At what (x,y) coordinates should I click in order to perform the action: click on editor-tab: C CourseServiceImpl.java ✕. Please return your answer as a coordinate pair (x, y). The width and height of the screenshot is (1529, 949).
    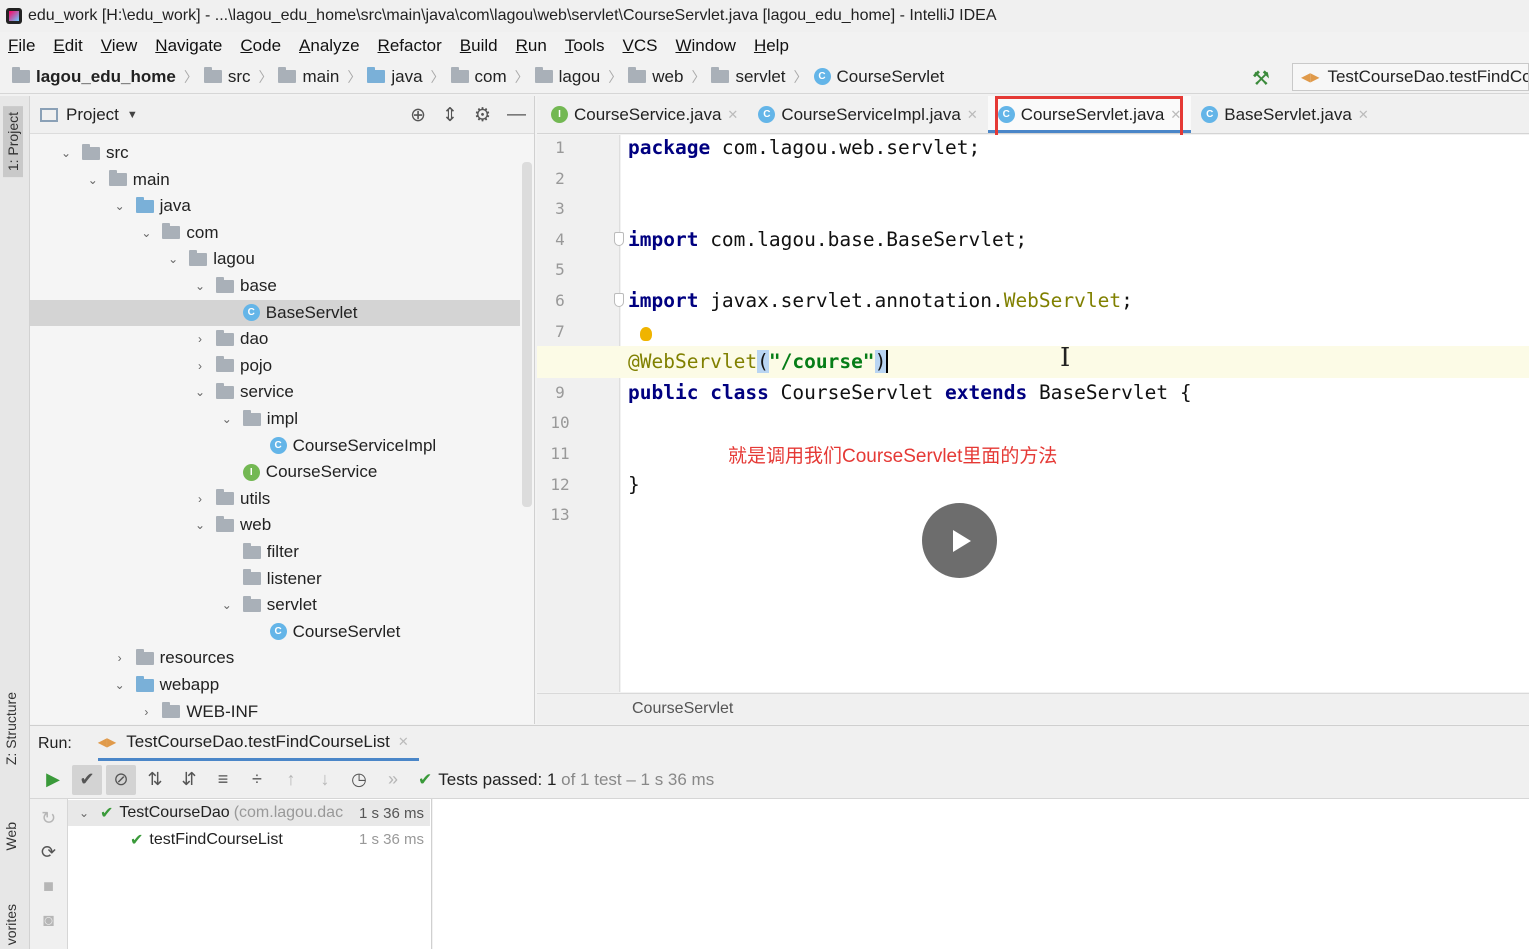
    Looking at the image, I should click on (867, 114).